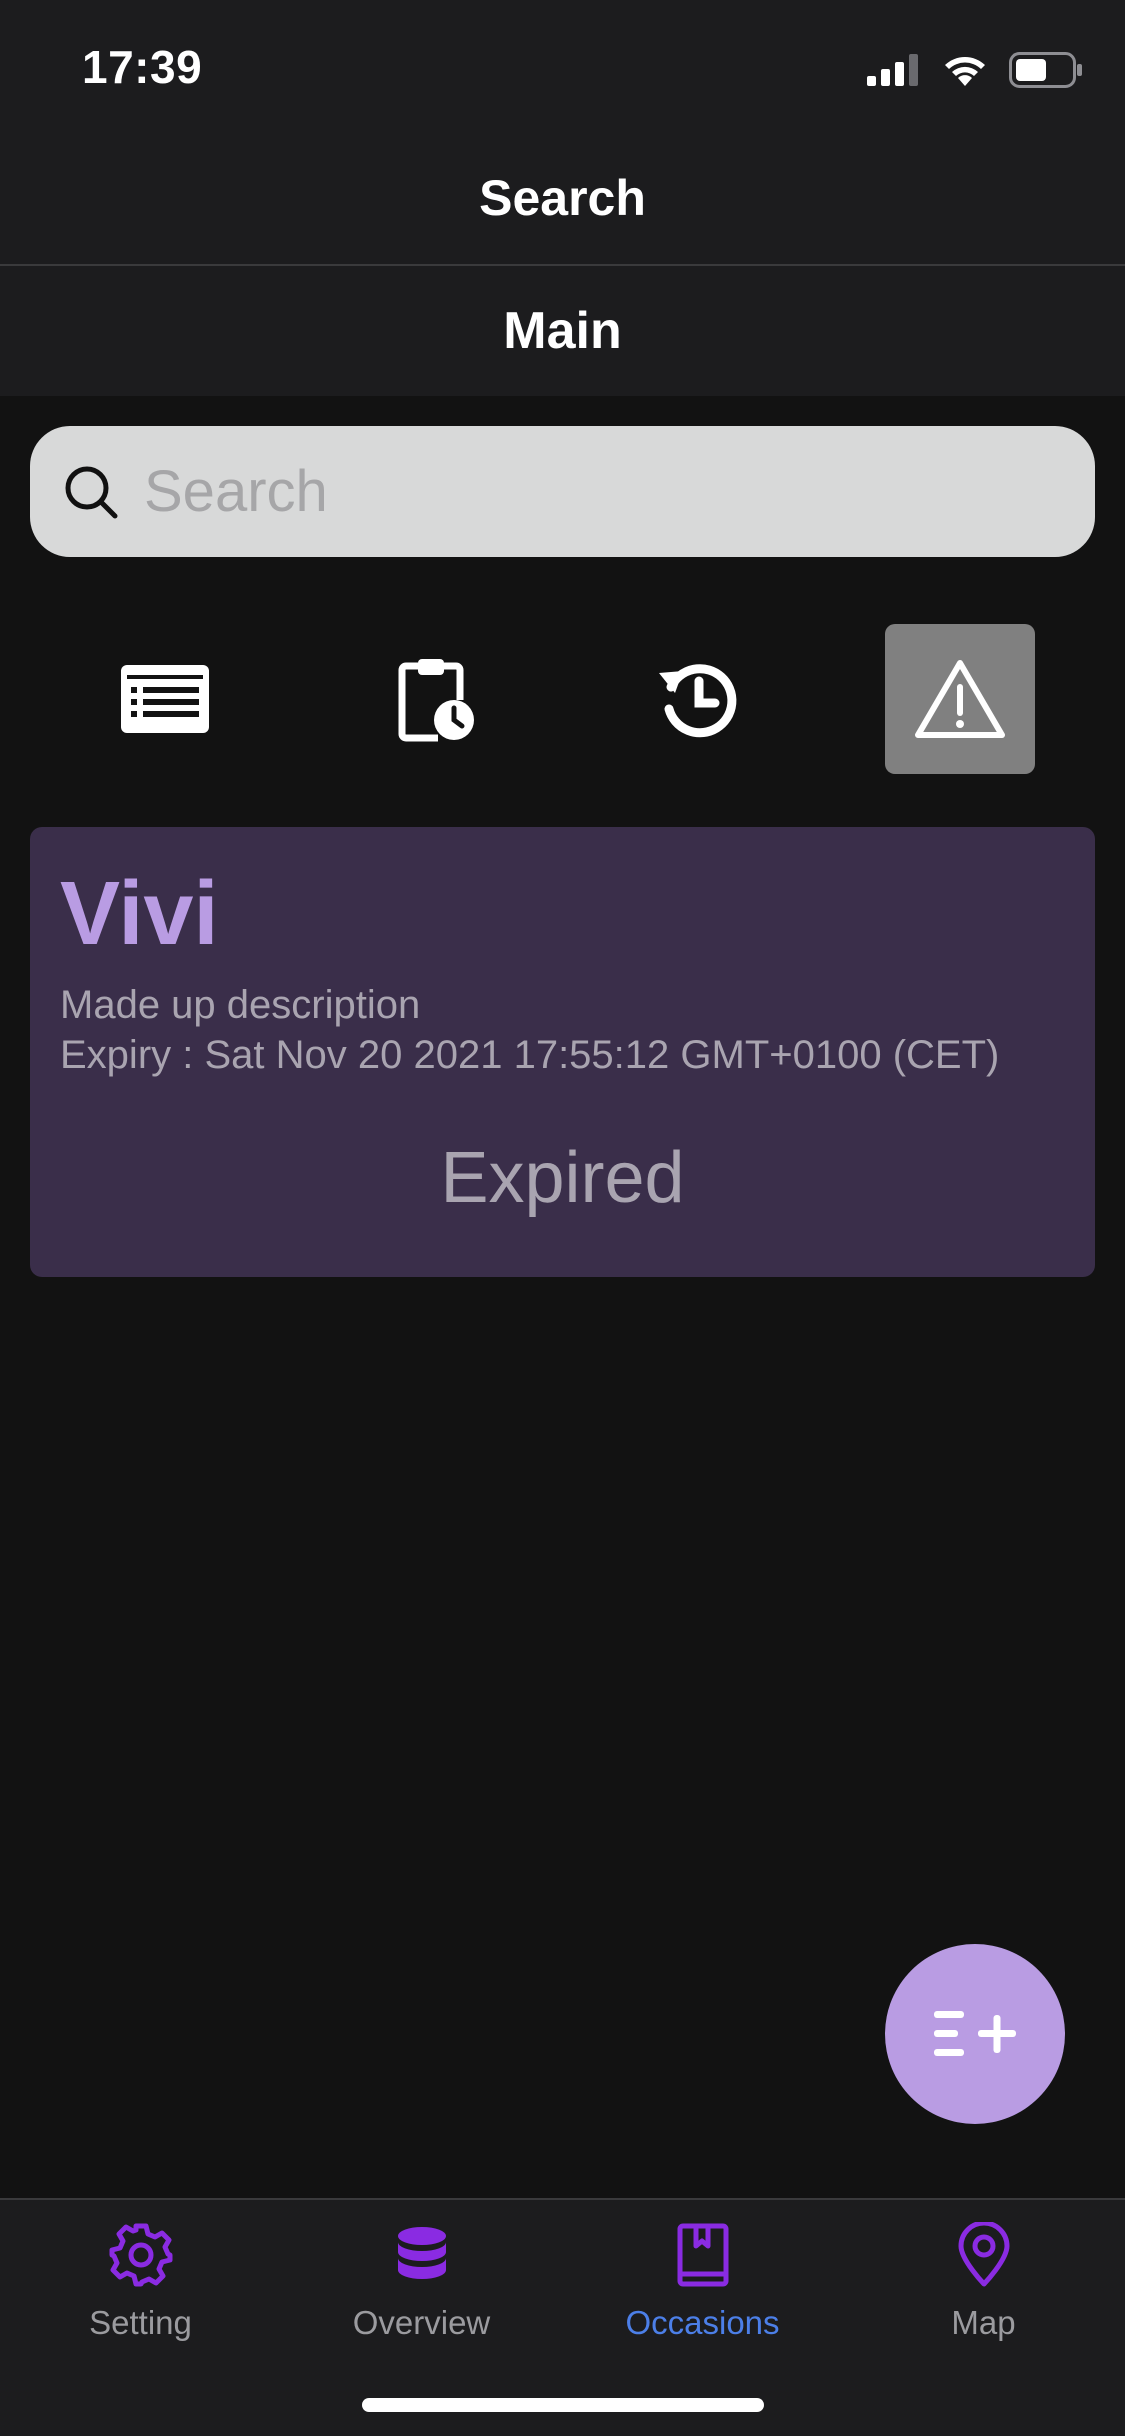 This screenshot has height=2436, width=1125. I want to click on map-pin-icon, so click(983, 2254).